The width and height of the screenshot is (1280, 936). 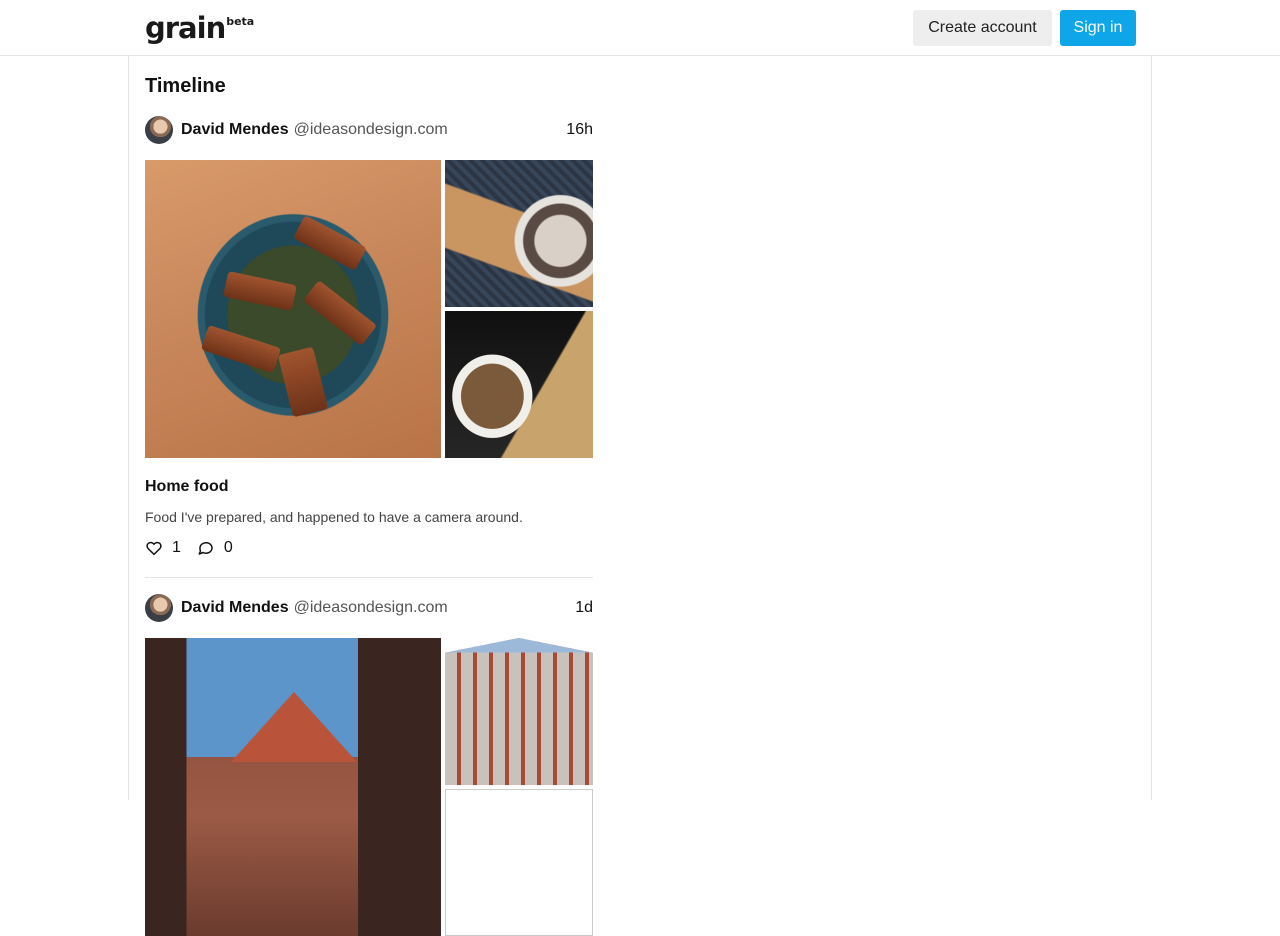 What do you see at coordinates (176, 547) in the screenshot?
I see `like-count: 1` at bounding box center [176, 547].